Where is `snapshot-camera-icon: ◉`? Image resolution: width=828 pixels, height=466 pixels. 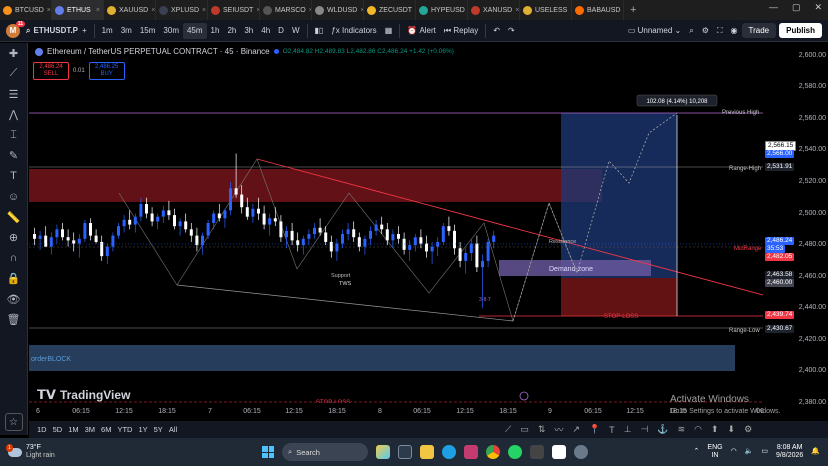 snapshot-camera-icon: ◉ is located at coordinates (734, 31).